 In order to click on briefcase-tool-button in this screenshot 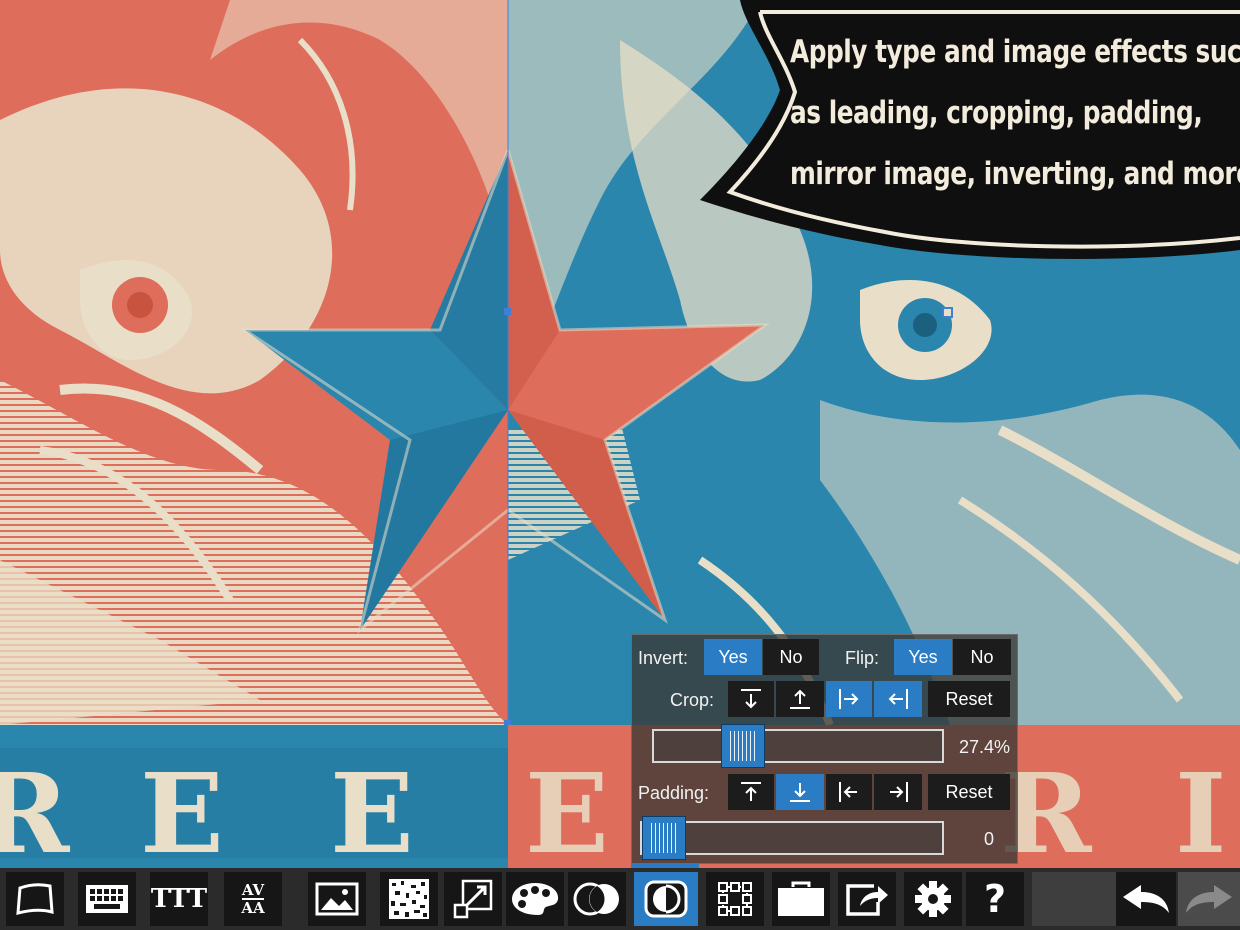, I will do `click(801, 899)`.